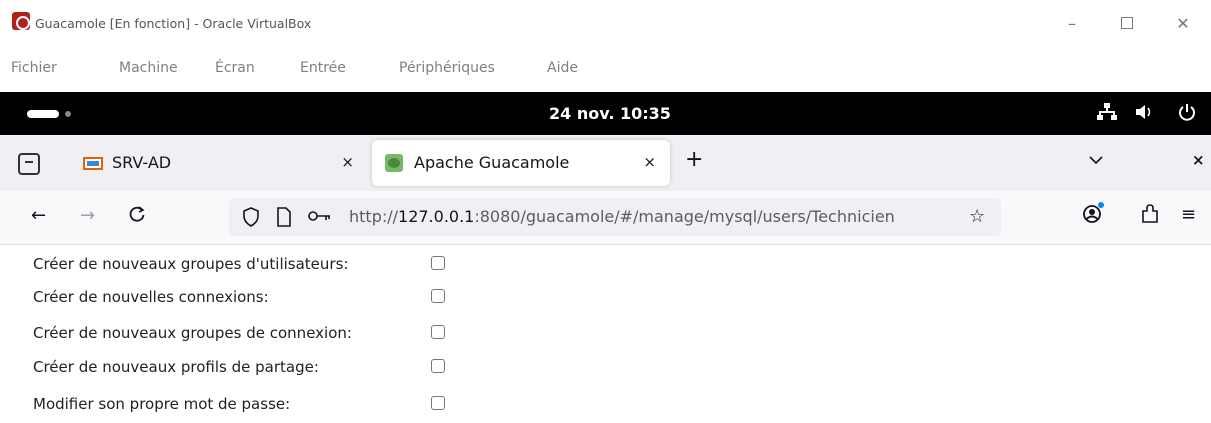 The image size is (1211, 423). I want to click on menu-machine: Machine, so click(148, 68).